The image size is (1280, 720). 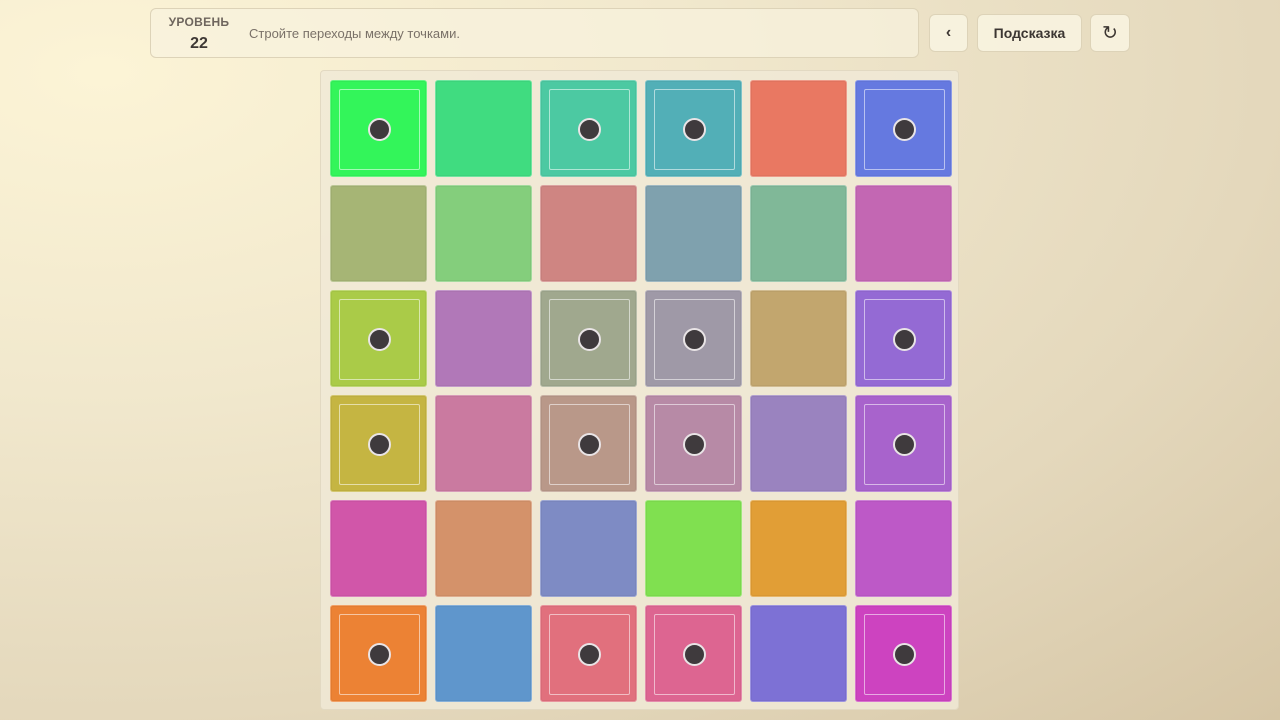 What do you see at coordinates (199, 22) in the screenshot?
I see `level-label: УРОВЕНЬ` at bounding box center [199, 22].